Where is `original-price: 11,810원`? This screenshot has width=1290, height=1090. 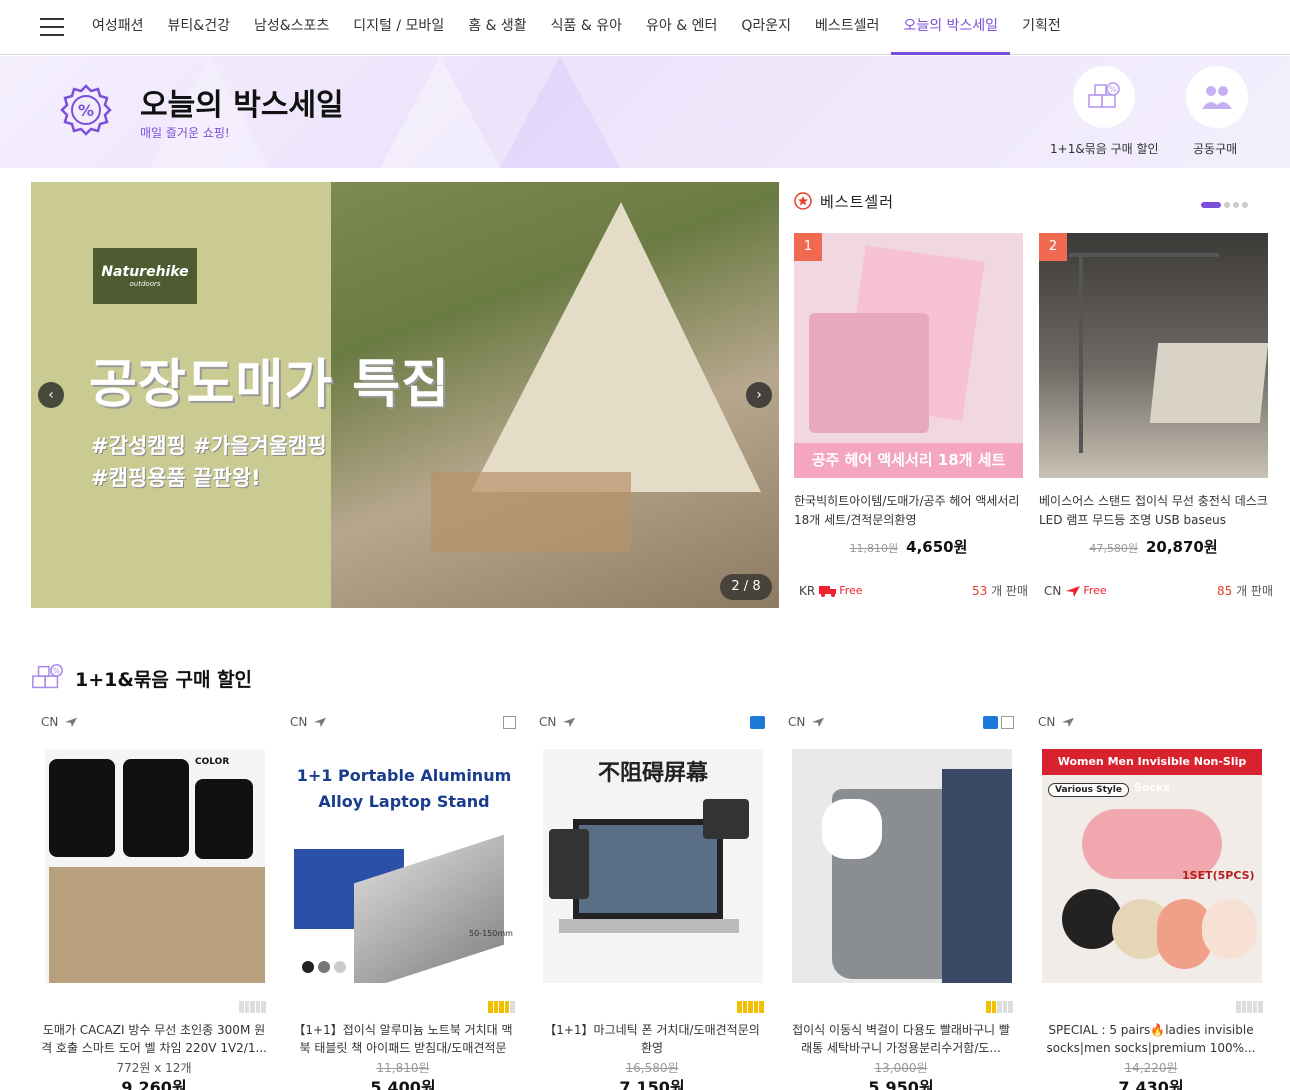
original-price: 11,810원 is located at coordinates (874, 548).